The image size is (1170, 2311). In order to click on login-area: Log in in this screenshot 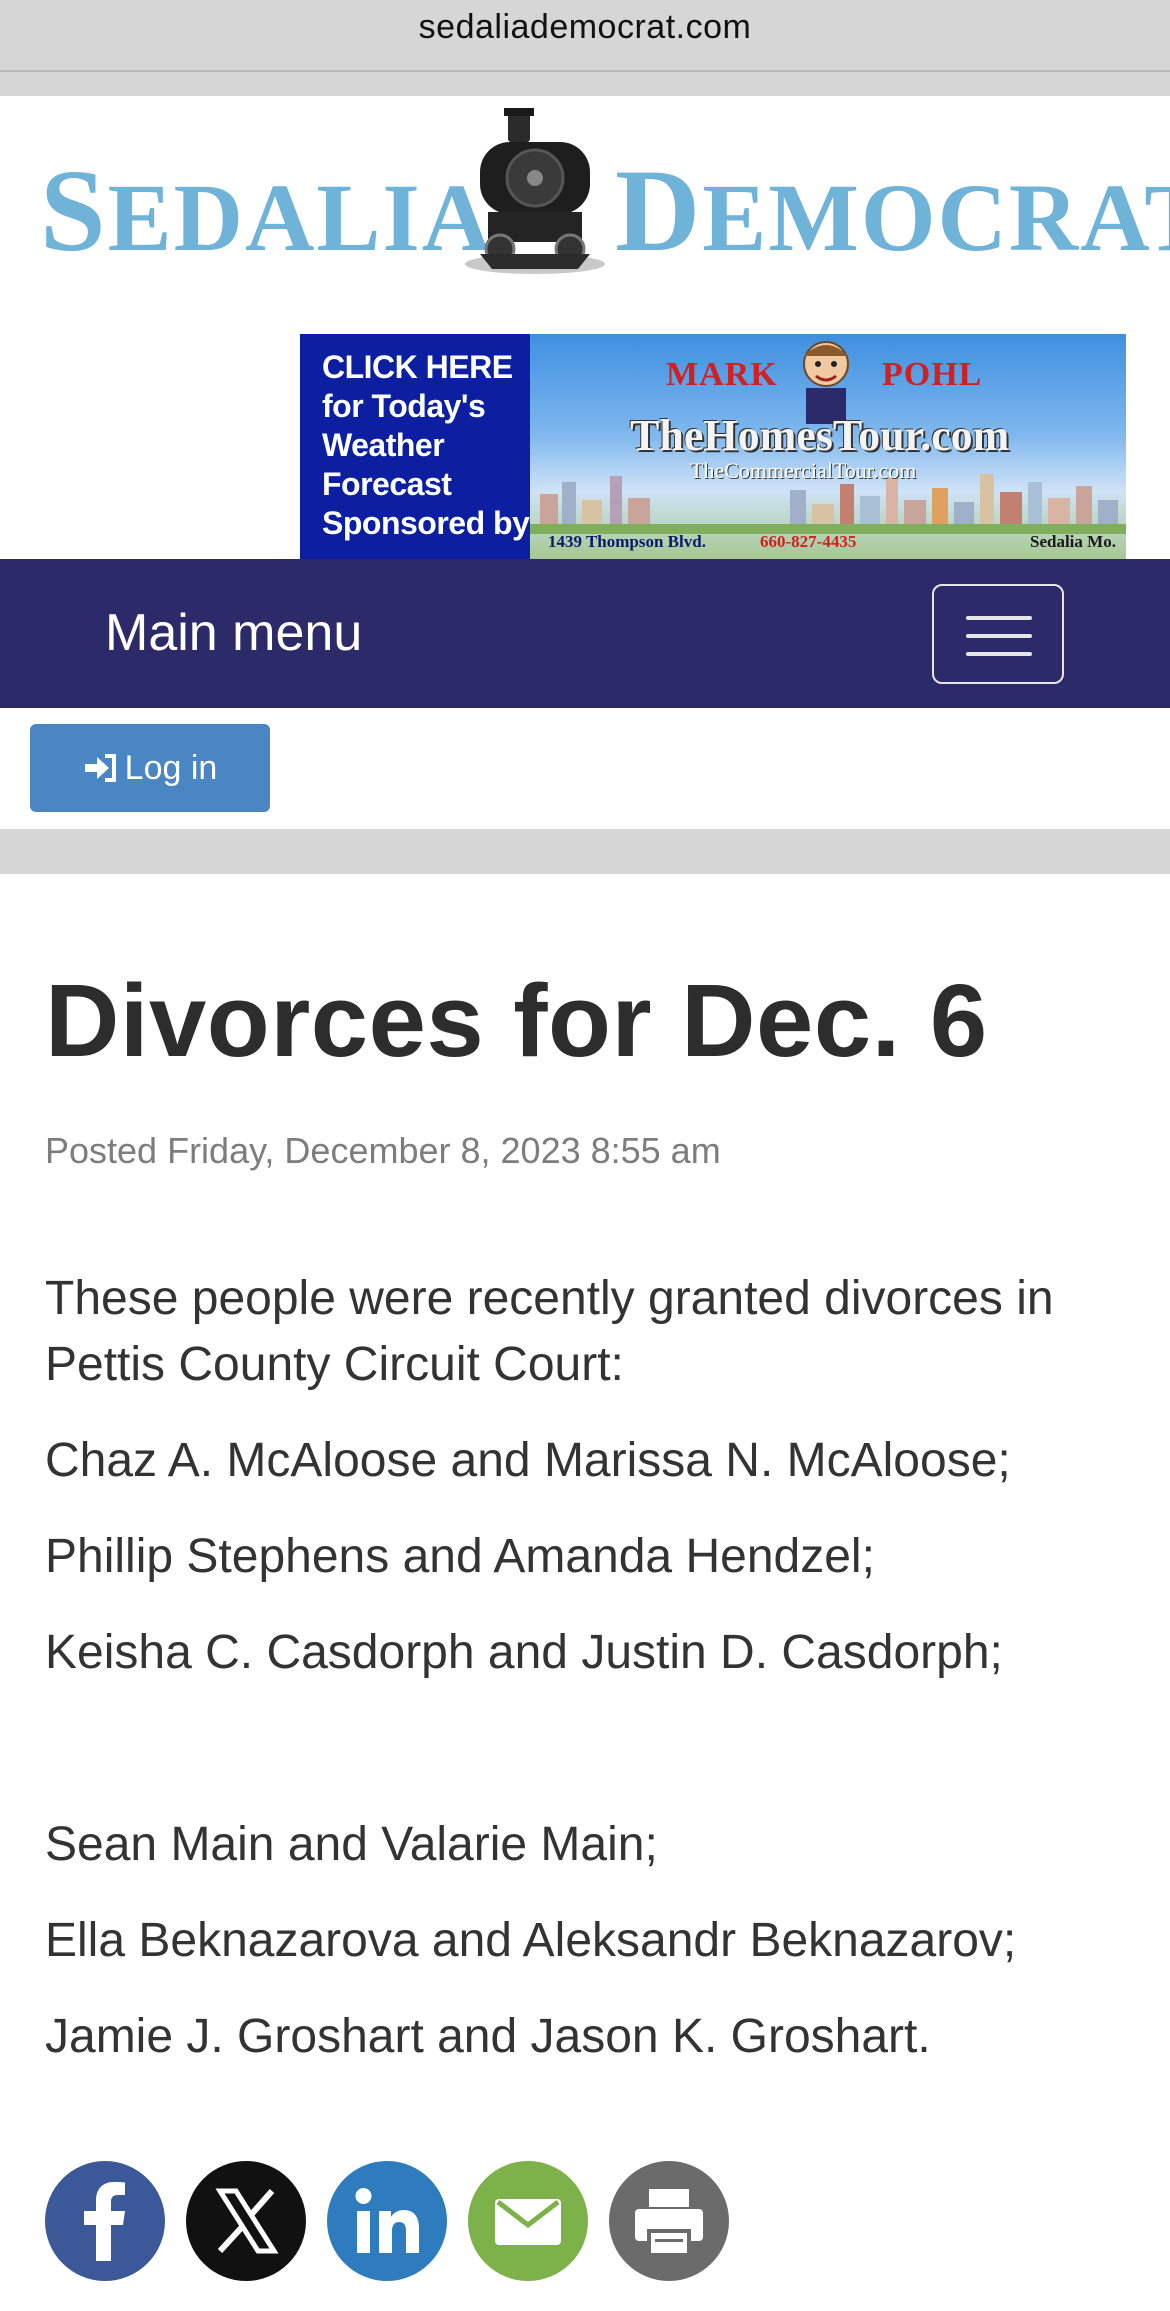, I will do `click(585, 768)`.